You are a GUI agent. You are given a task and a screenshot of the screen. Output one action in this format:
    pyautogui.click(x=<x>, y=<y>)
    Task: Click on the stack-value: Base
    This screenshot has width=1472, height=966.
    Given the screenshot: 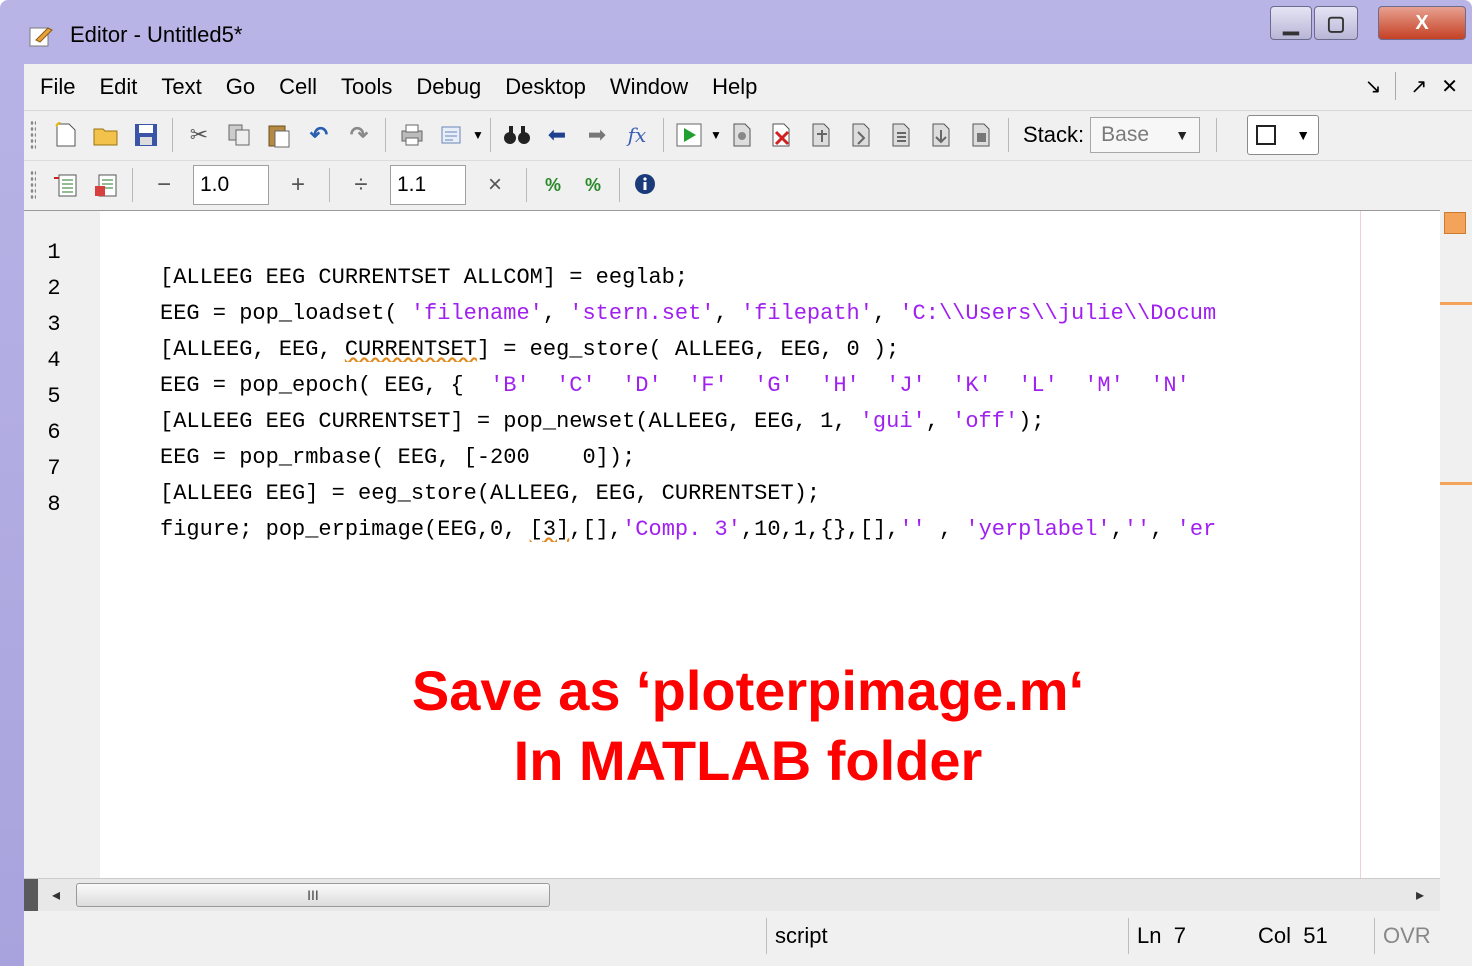 What is the action you would take?
    pyautogui.click(x=1125, y=134)
    